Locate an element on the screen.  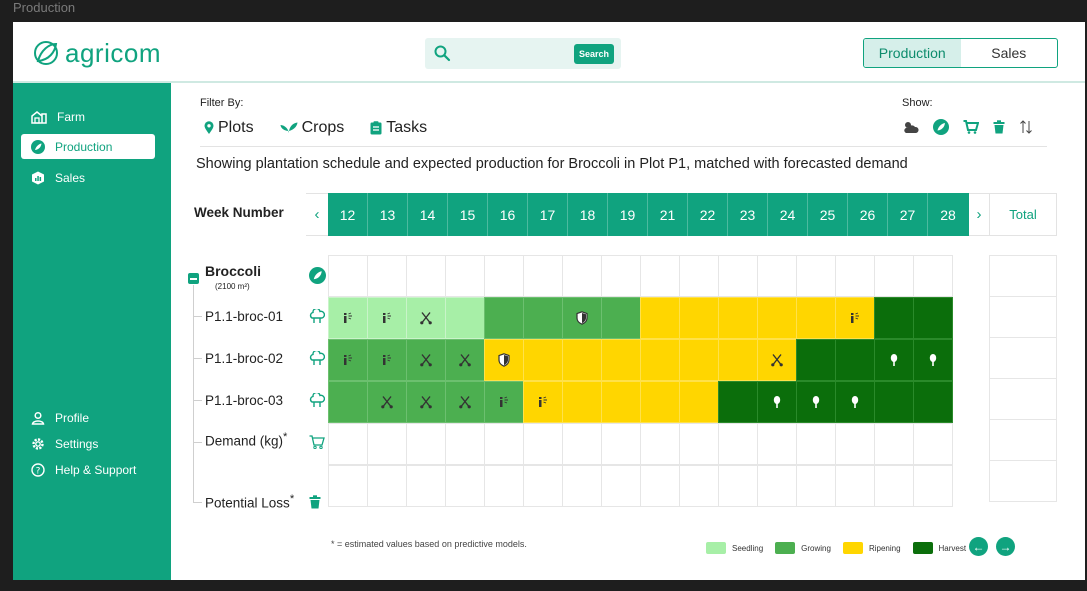
tab-production: Production is located at coordinates (912, 53).